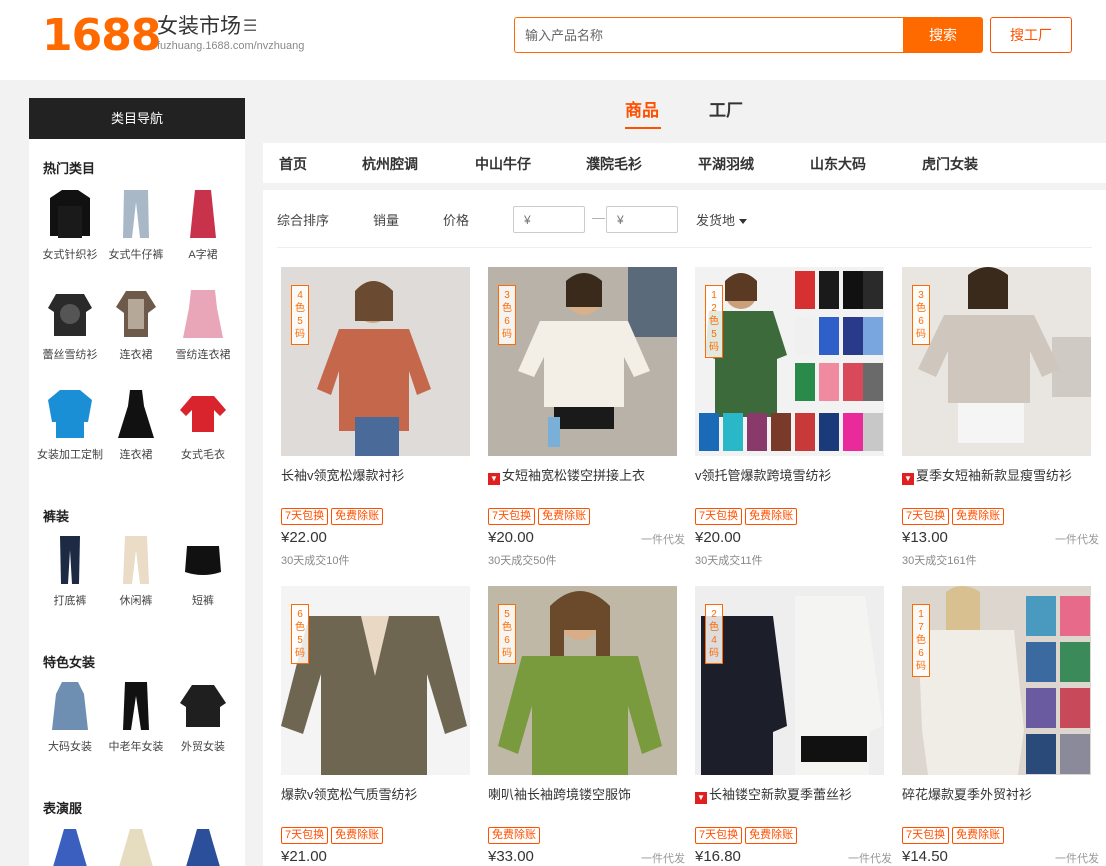 The height and width of the screenshot is (866, 1106). Describe the element at coordinates (789, 474) in the screenshot. I see `product-title: v领托管爆款跨境雪纺衫` at that location.